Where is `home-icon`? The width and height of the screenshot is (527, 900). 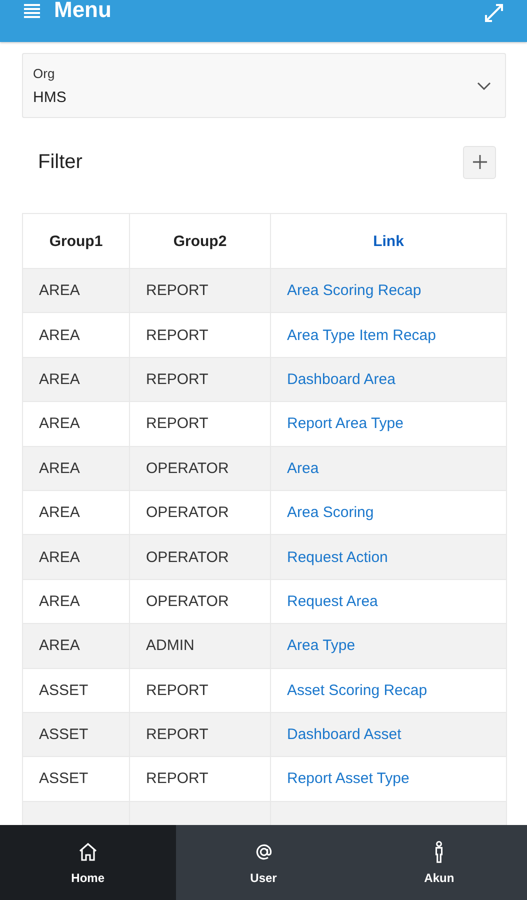
home-icon is located at coordinates (87, 851).